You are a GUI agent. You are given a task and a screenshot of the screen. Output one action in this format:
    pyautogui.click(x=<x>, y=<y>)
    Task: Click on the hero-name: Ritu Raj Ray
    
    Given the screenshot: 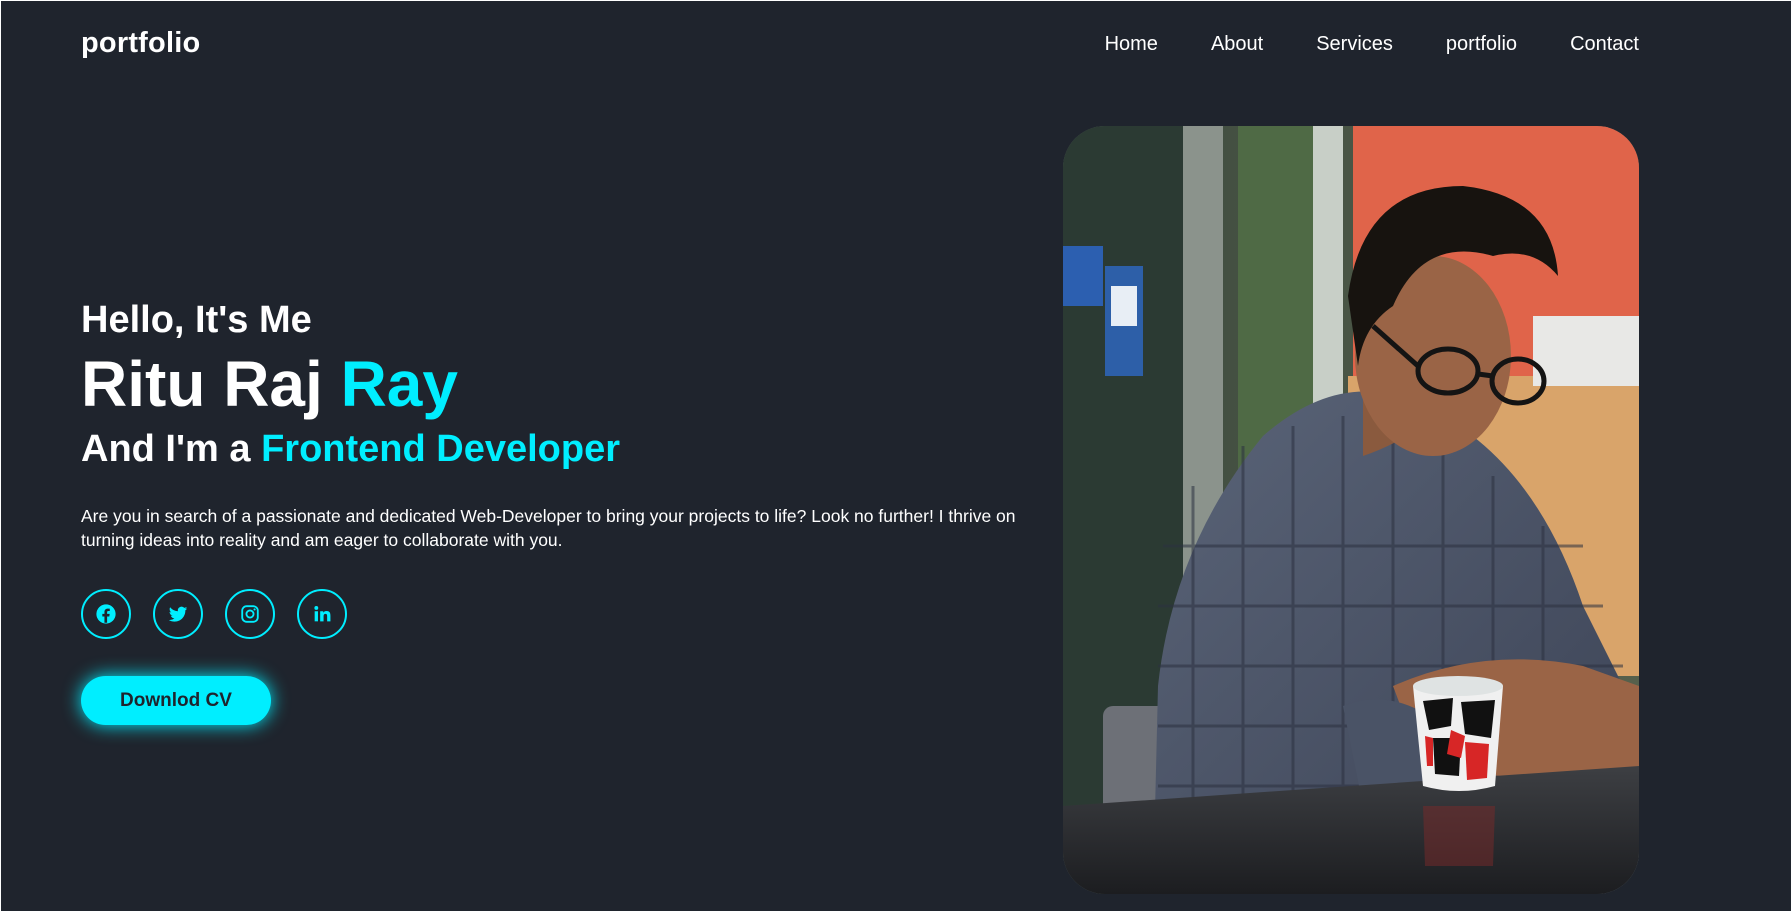 What is the action you would take?
    pyautogui.click(x=571, y=384)
    